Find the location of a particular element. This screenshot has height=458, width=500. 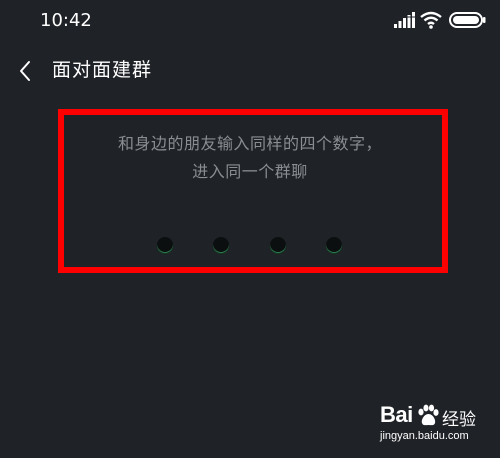

chevron-left-icon is located at coordinates (25, 71).